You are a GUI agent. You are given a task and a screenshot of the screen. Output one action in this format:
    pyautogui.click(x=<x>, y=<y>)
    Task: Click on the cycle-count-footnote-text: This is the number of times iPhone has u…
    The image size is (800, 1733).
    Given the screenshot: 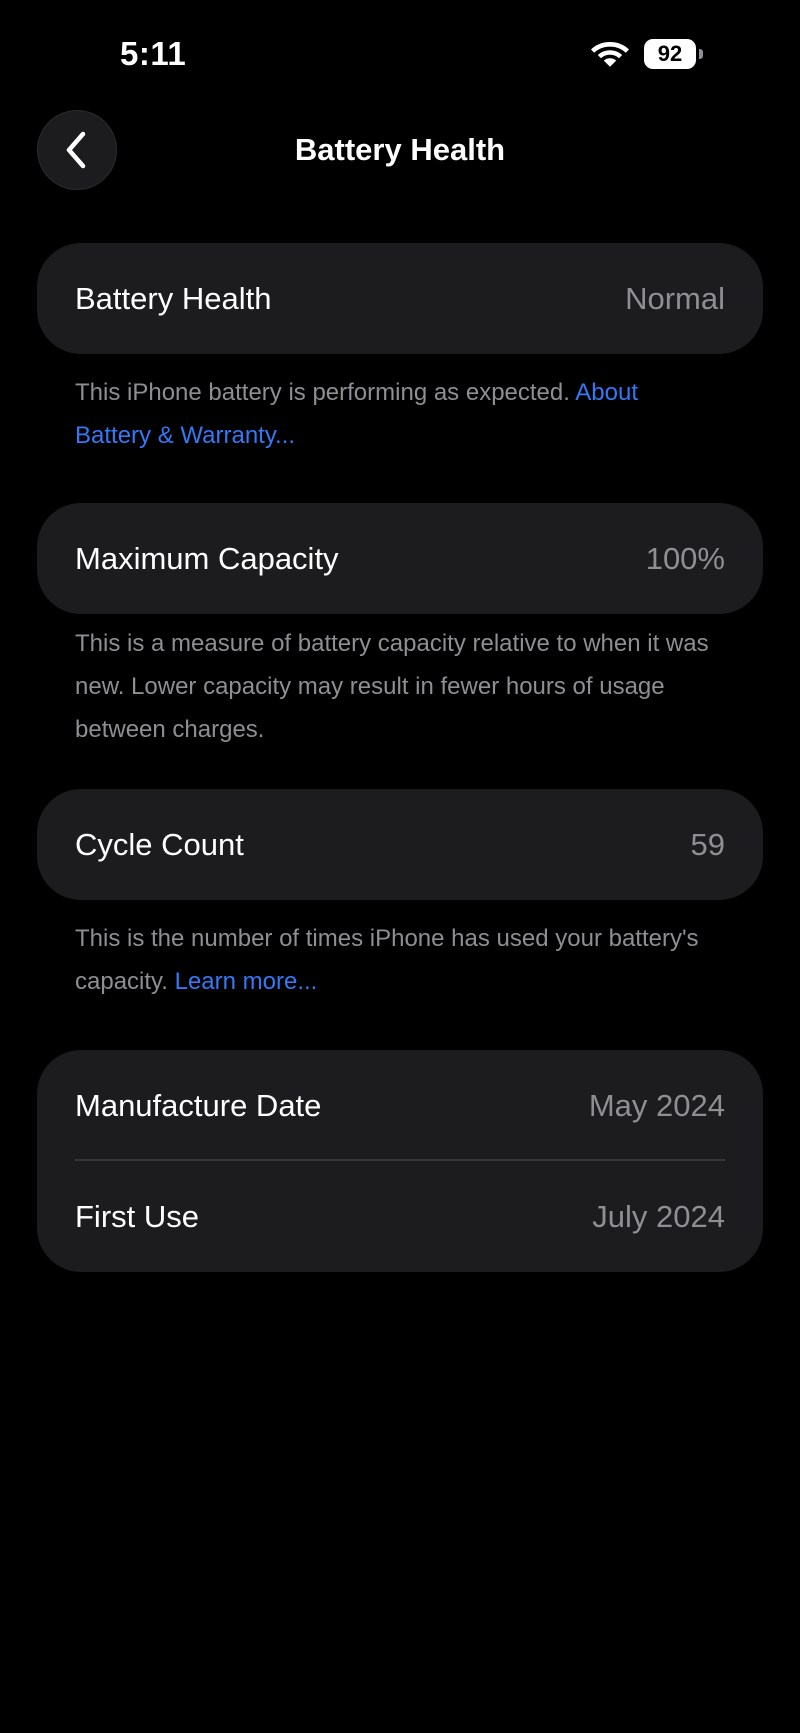 What is the action you would take?
    pyautogui.click(x=387, y=960)
    